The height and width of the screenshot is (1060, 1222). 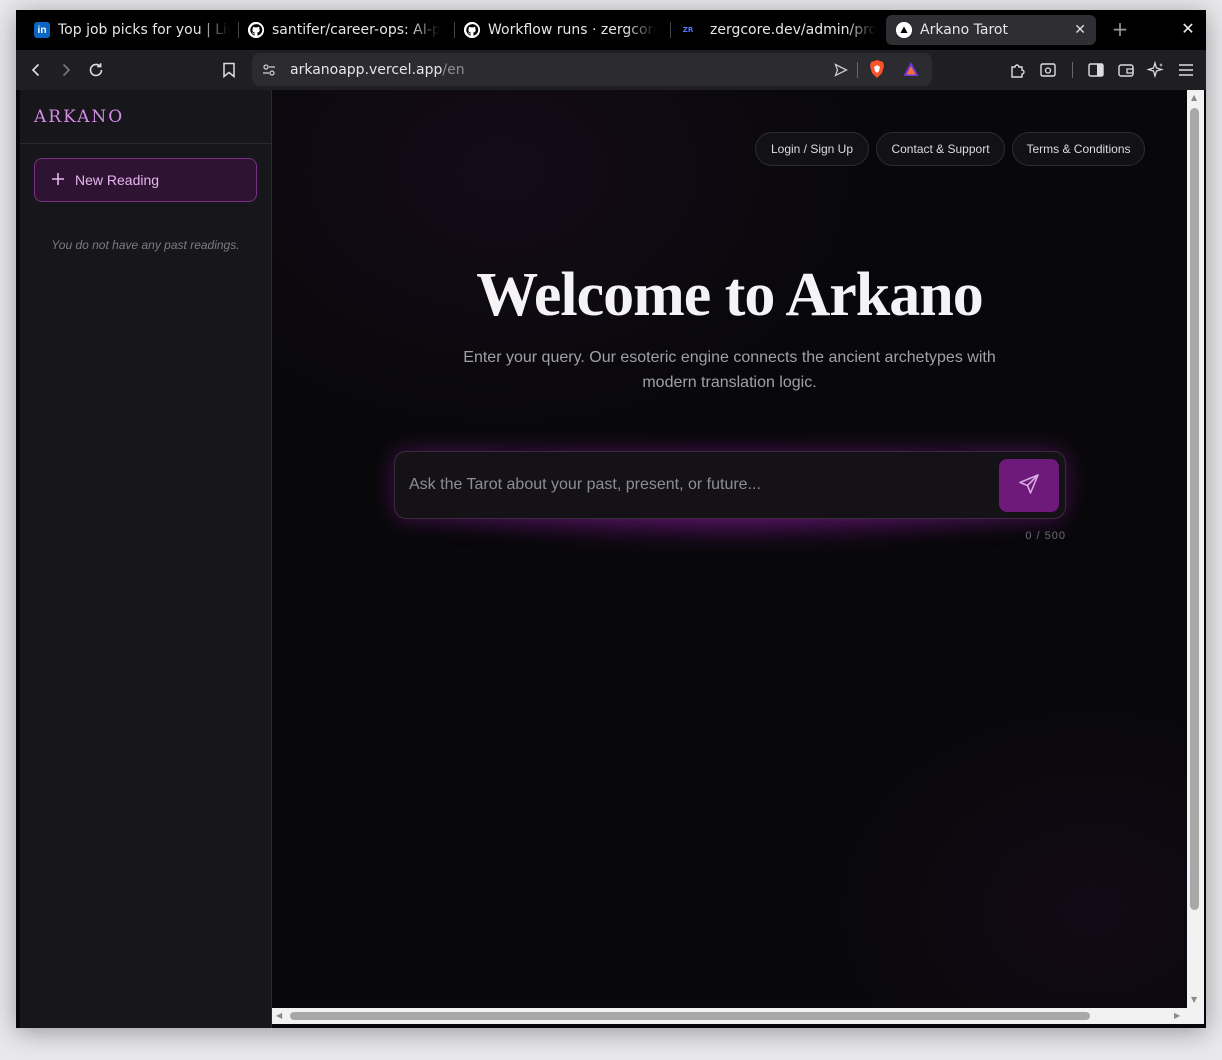 I want to click on send-query-button, so click(x=1029, y=485).